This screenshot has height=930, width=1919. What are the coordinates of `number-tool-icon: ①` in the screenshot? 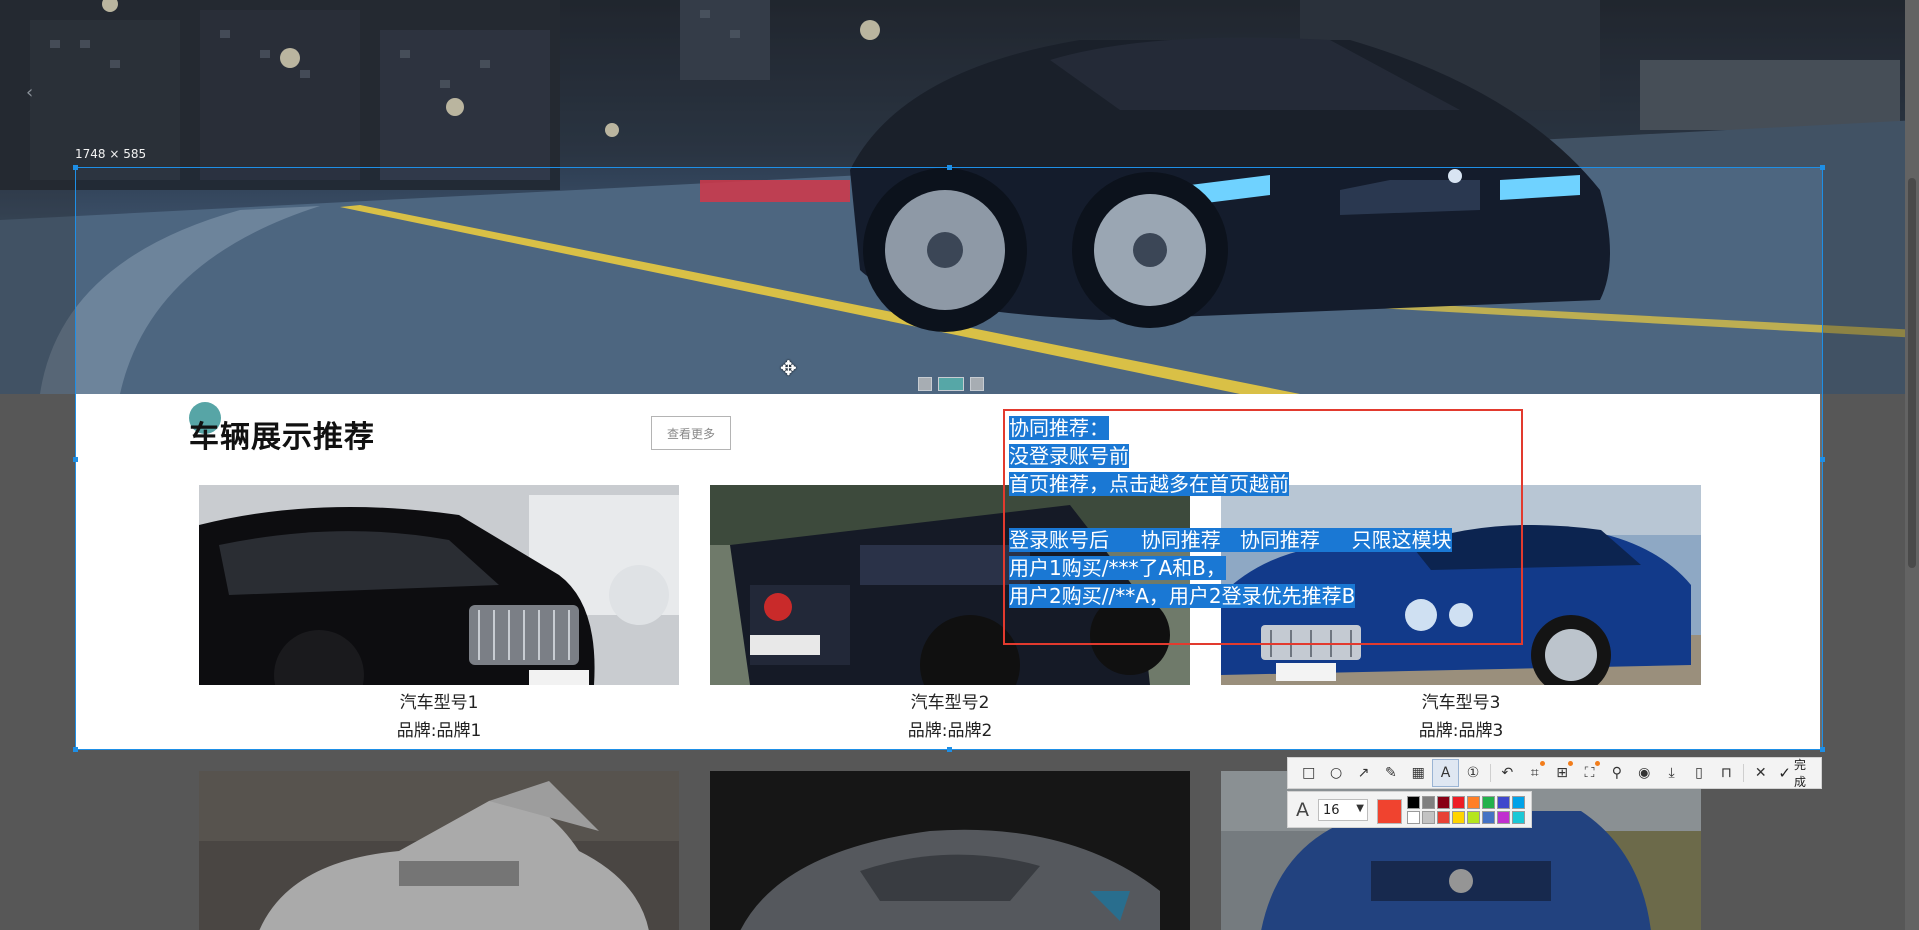 It's located at (1472, 773).